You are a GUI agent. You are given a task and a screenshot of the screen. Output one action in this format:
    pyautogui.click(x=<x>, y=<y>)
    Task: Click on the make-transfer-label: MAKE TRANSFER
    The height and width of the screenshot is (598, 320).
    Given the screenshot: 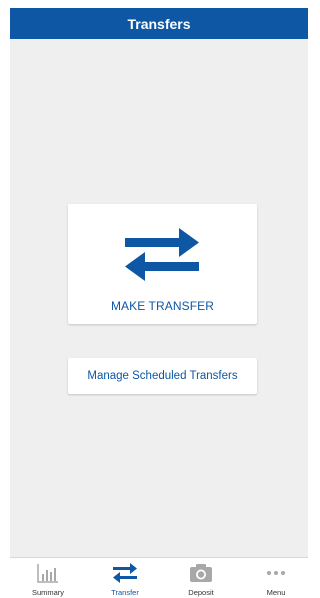 What is the action you would take?
    pyautogui.click(x=162, y=306)
    